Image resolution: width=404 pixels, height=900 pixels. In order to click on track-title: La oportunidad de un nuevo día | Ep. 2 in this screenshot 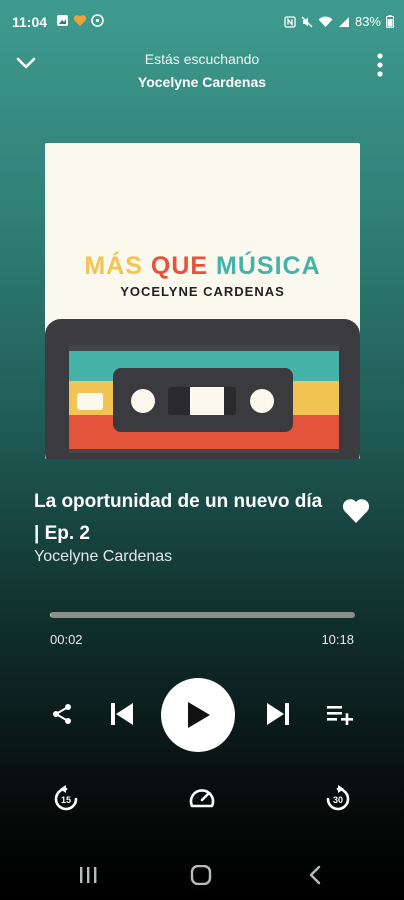, I will do `click(178, 517)`.